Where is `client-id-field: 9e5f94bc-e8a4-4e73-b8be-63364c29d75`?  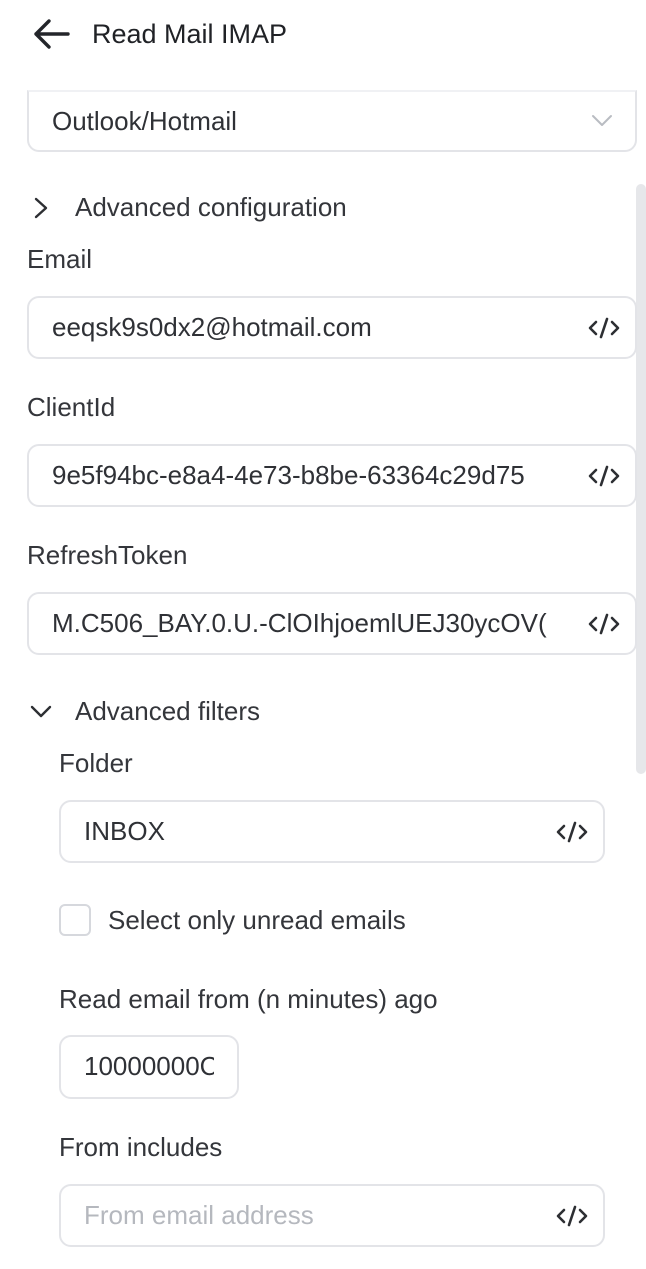 client-id-field: 9e5f94bc-e8a4-4e73-b8be-63364c29d75 is located at coordinates (332, 475).